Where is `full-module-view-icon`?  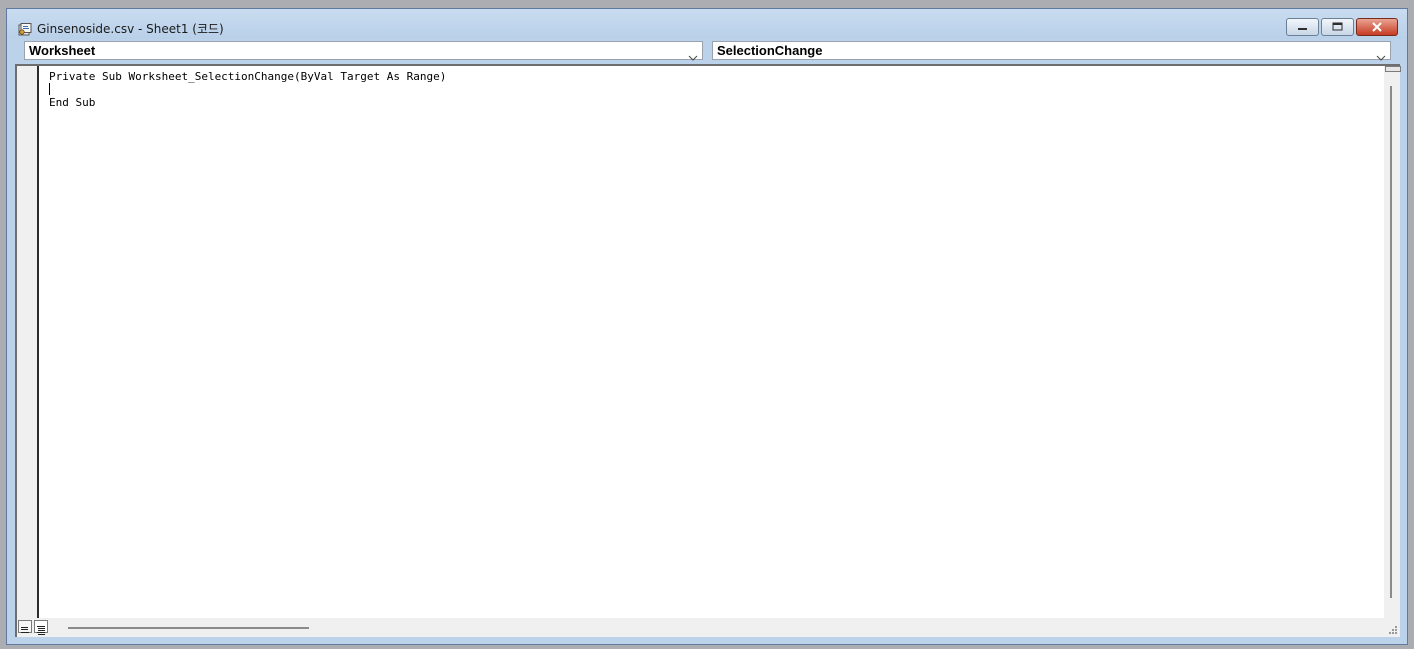 full-module-view-icon is located at coordinates (41, 630).